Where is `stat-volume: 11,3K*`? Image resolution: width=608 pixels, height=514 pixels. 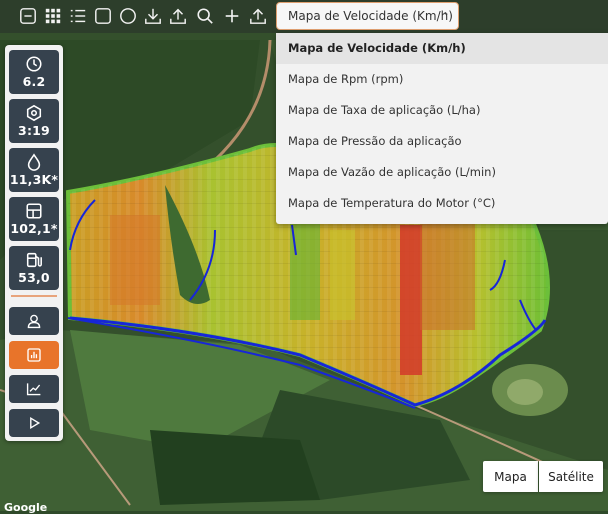 stat-volume: 11,3K* is located at coordinates (34, 170).